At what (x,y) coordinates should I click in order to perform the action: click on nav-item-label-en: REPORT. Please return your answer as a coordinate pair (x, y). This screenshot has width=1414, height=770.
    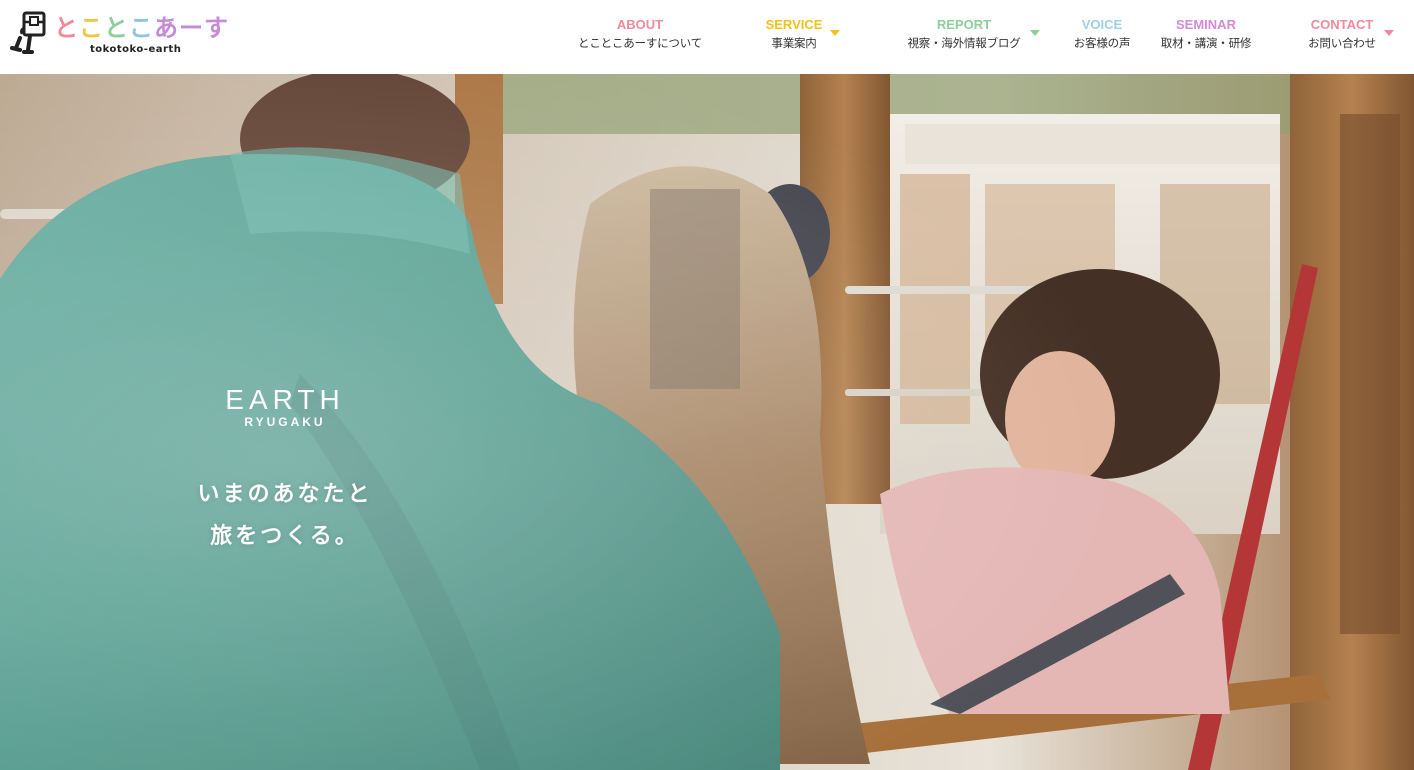
    Looking at the image, I should click on (964, 24).